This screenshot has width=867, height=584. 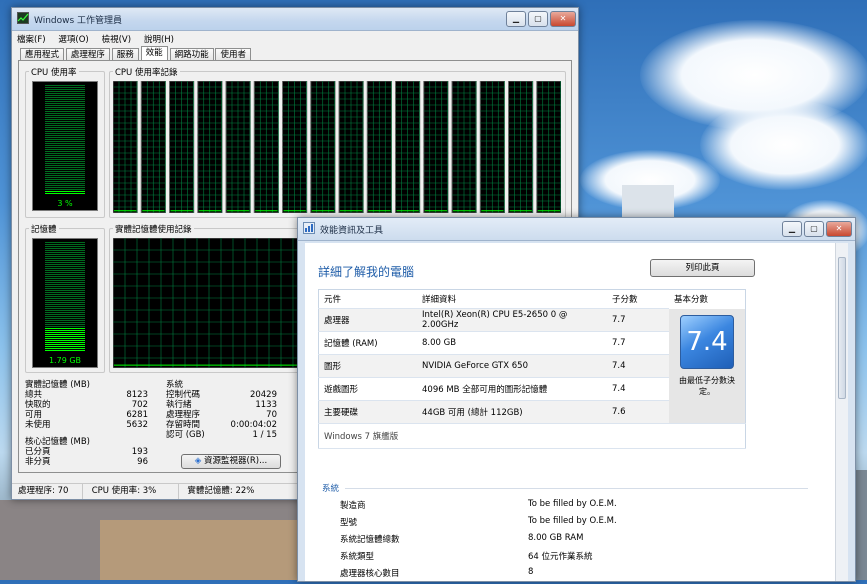 What do you see at coordinates (221, 435) in the screenshot?
I see `stat-row: 認可 (GB) 1 / 15` at bounding box center [221, 435].